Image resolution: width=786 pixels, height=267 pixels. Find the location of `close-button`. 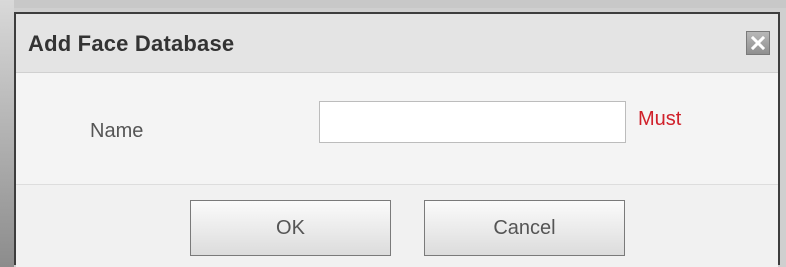

close-button is located at coordinates (758, 43).